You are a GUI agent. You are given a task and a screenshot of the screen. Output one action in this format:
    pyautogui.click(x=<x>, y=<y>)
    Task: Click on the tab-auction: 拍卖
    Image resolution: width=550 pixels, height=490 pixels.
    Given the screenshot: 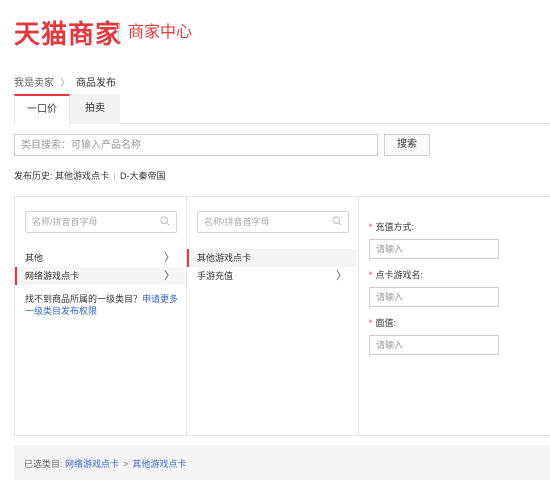 What is the action you would take?
    pyautogui.click(x=95, y=109)
    